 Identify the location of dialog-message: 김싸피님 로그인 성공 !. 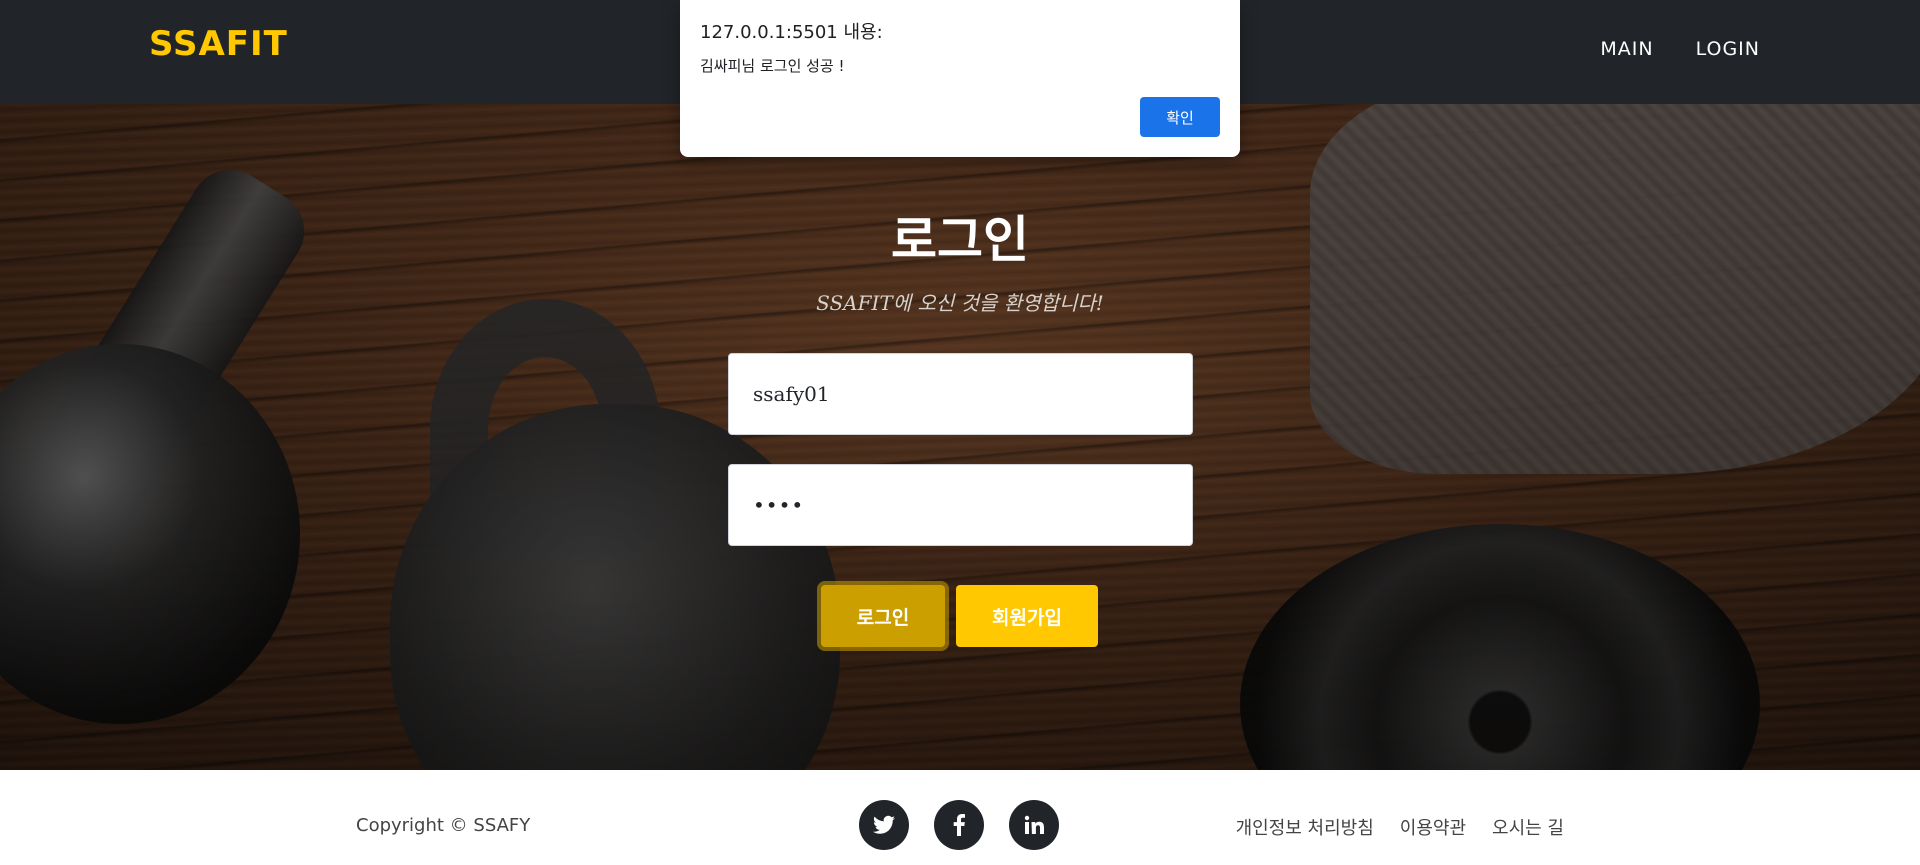
(772, 66).